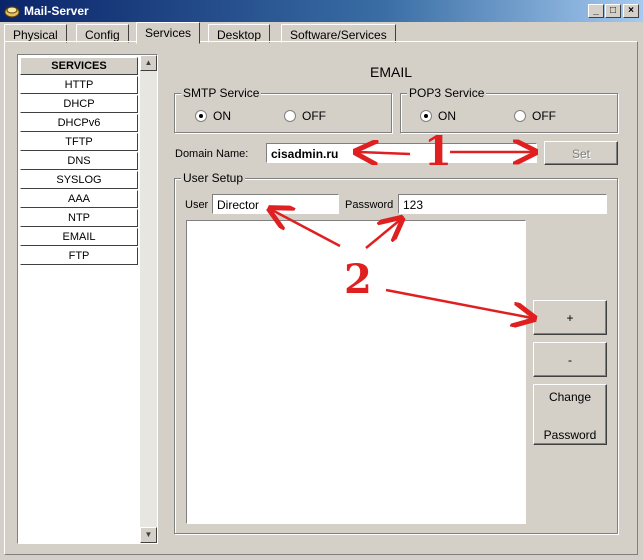  I want to click on change-password-button: Change Password, so click(570, 414).